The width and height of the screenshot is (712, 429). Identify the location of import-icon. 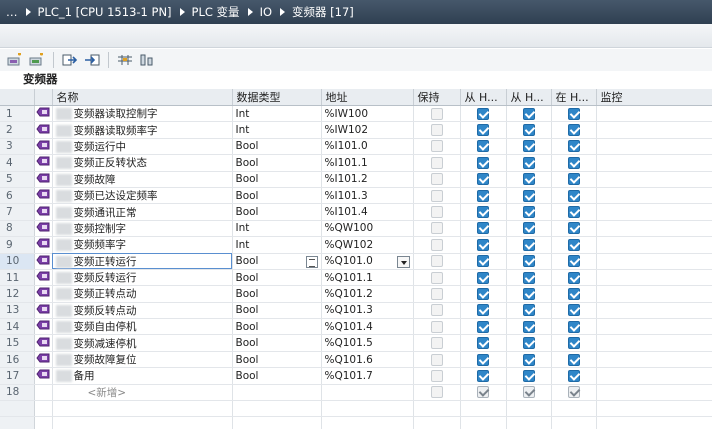
(92, 60).